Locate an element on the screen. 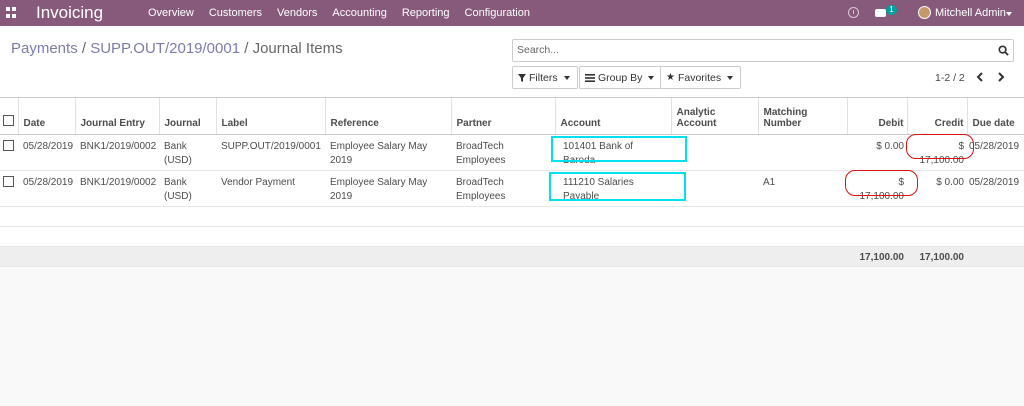  column-header-due-date: Due date is located at coordinates (995, 116).